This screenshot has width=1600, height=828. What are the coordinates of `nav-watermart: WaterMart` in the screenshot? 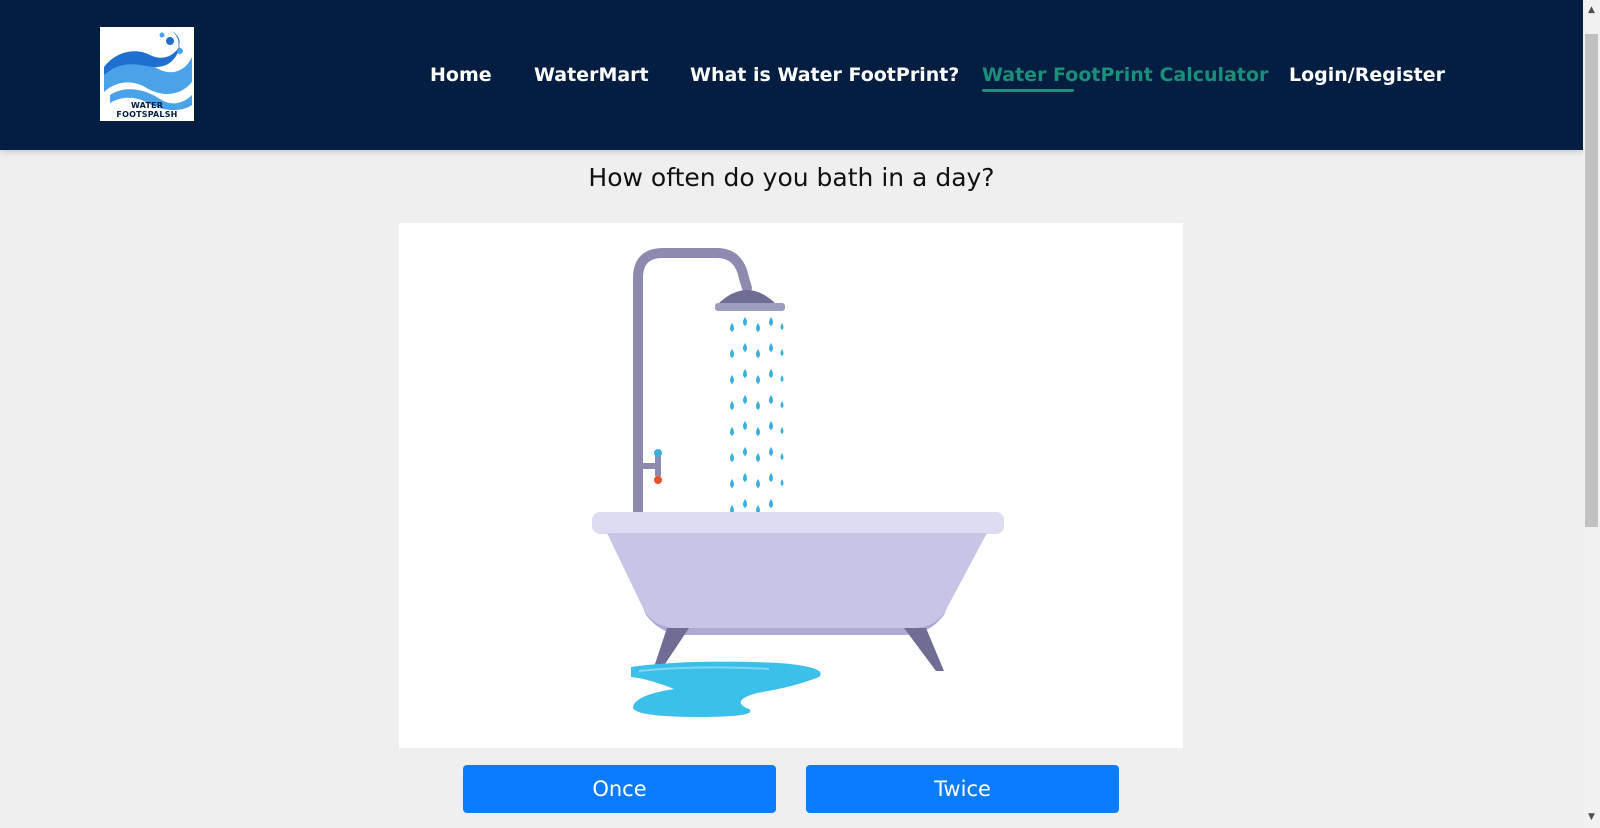 It's located at (591, 75).